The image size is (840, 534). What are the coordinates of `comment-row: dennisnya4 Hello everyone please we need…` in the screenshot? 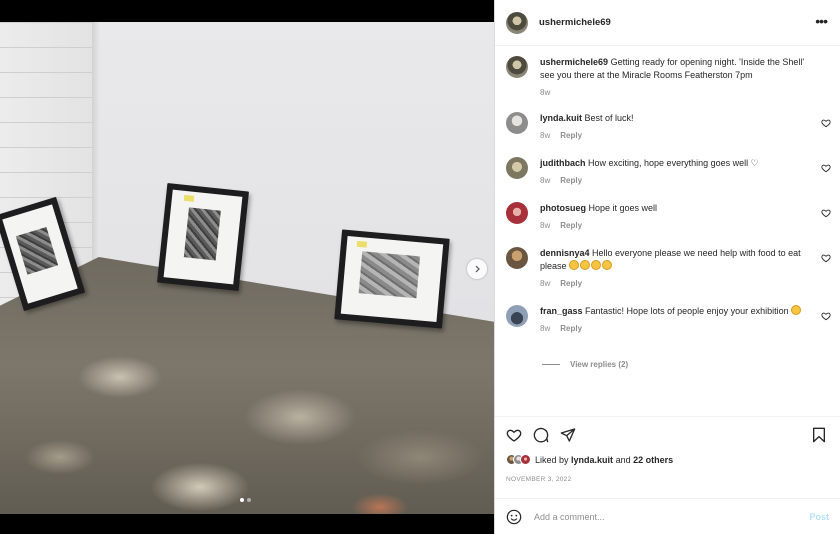 It's located at (668, 268).